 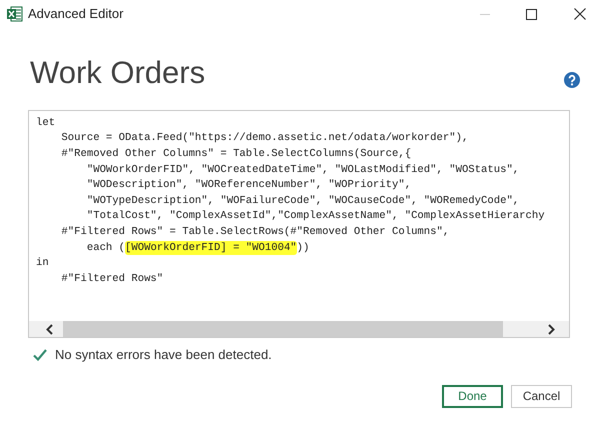 I want to click on scroll-right-icon, so click(x=551, y=329).